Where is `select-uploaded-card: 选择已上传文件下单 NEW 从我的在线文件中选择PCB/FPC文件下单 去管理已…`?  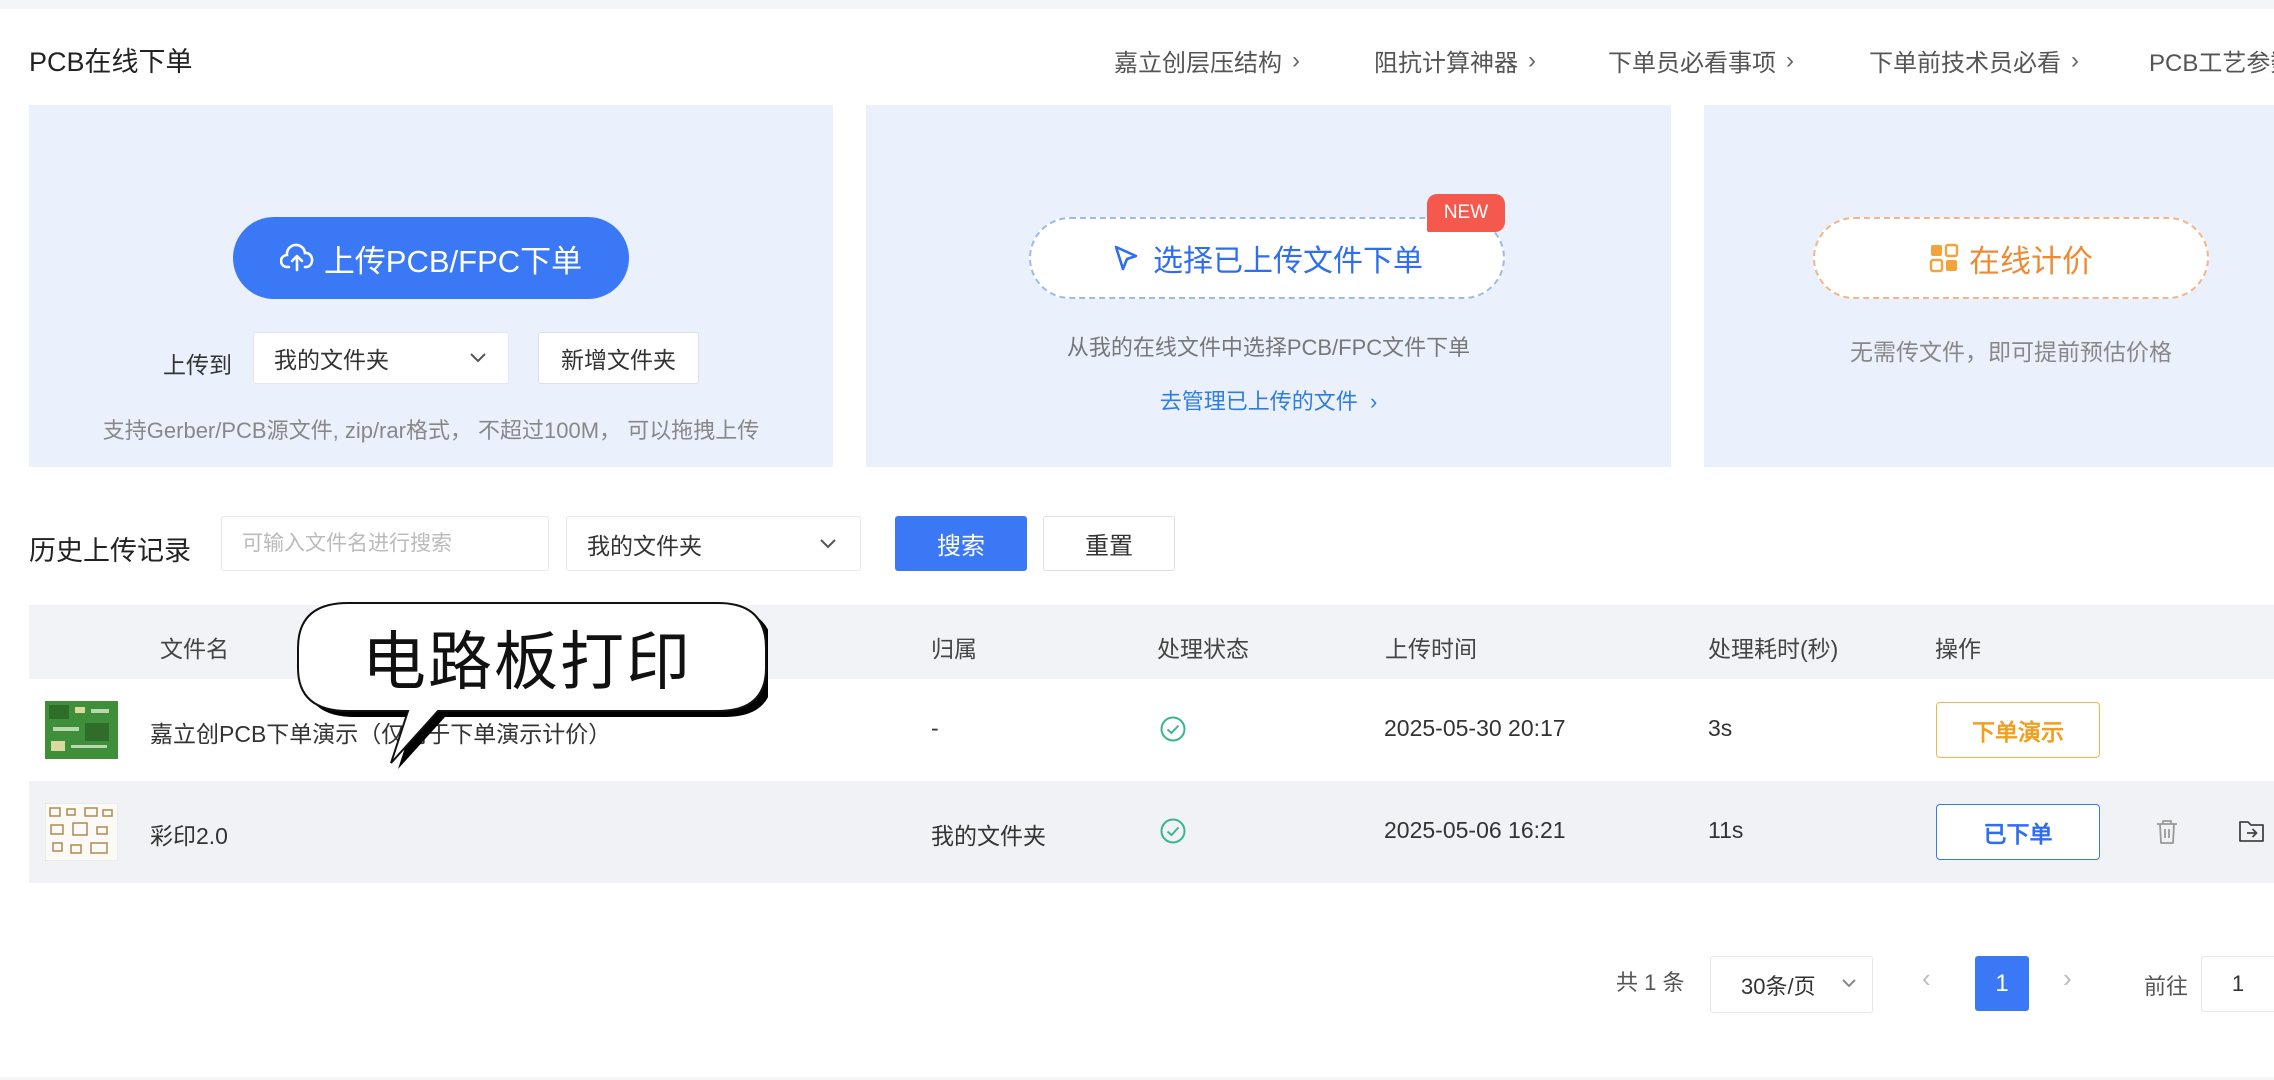 select-uploaded-card: 选择已上传文件下单 NEW 从我的在线文件中选择PCB/FPC文件下单 去管理已… is located at coordinates (1268, 286).